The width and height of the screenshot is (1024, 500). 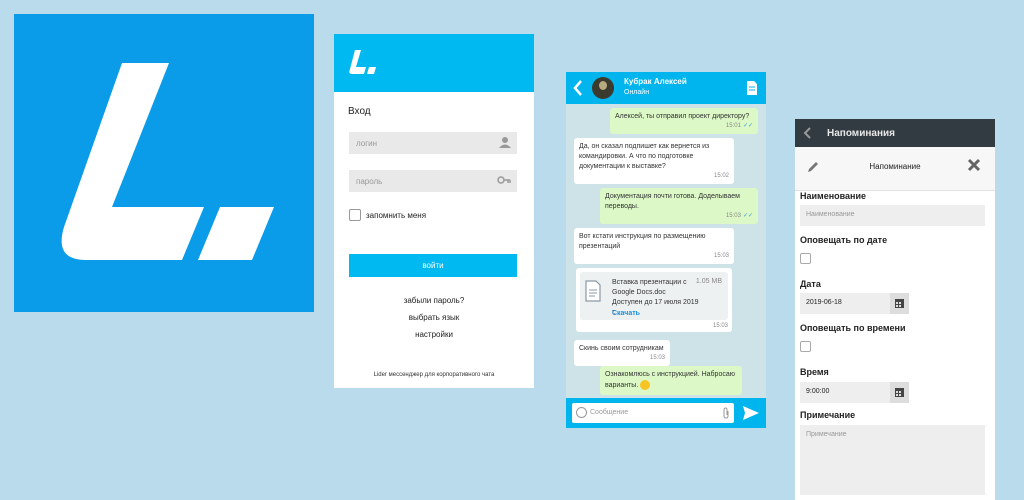 What do you see at coordinates (653, 413) in the screenshot?
I see `message-input: Сообщение` at bounding box center [653, 413].